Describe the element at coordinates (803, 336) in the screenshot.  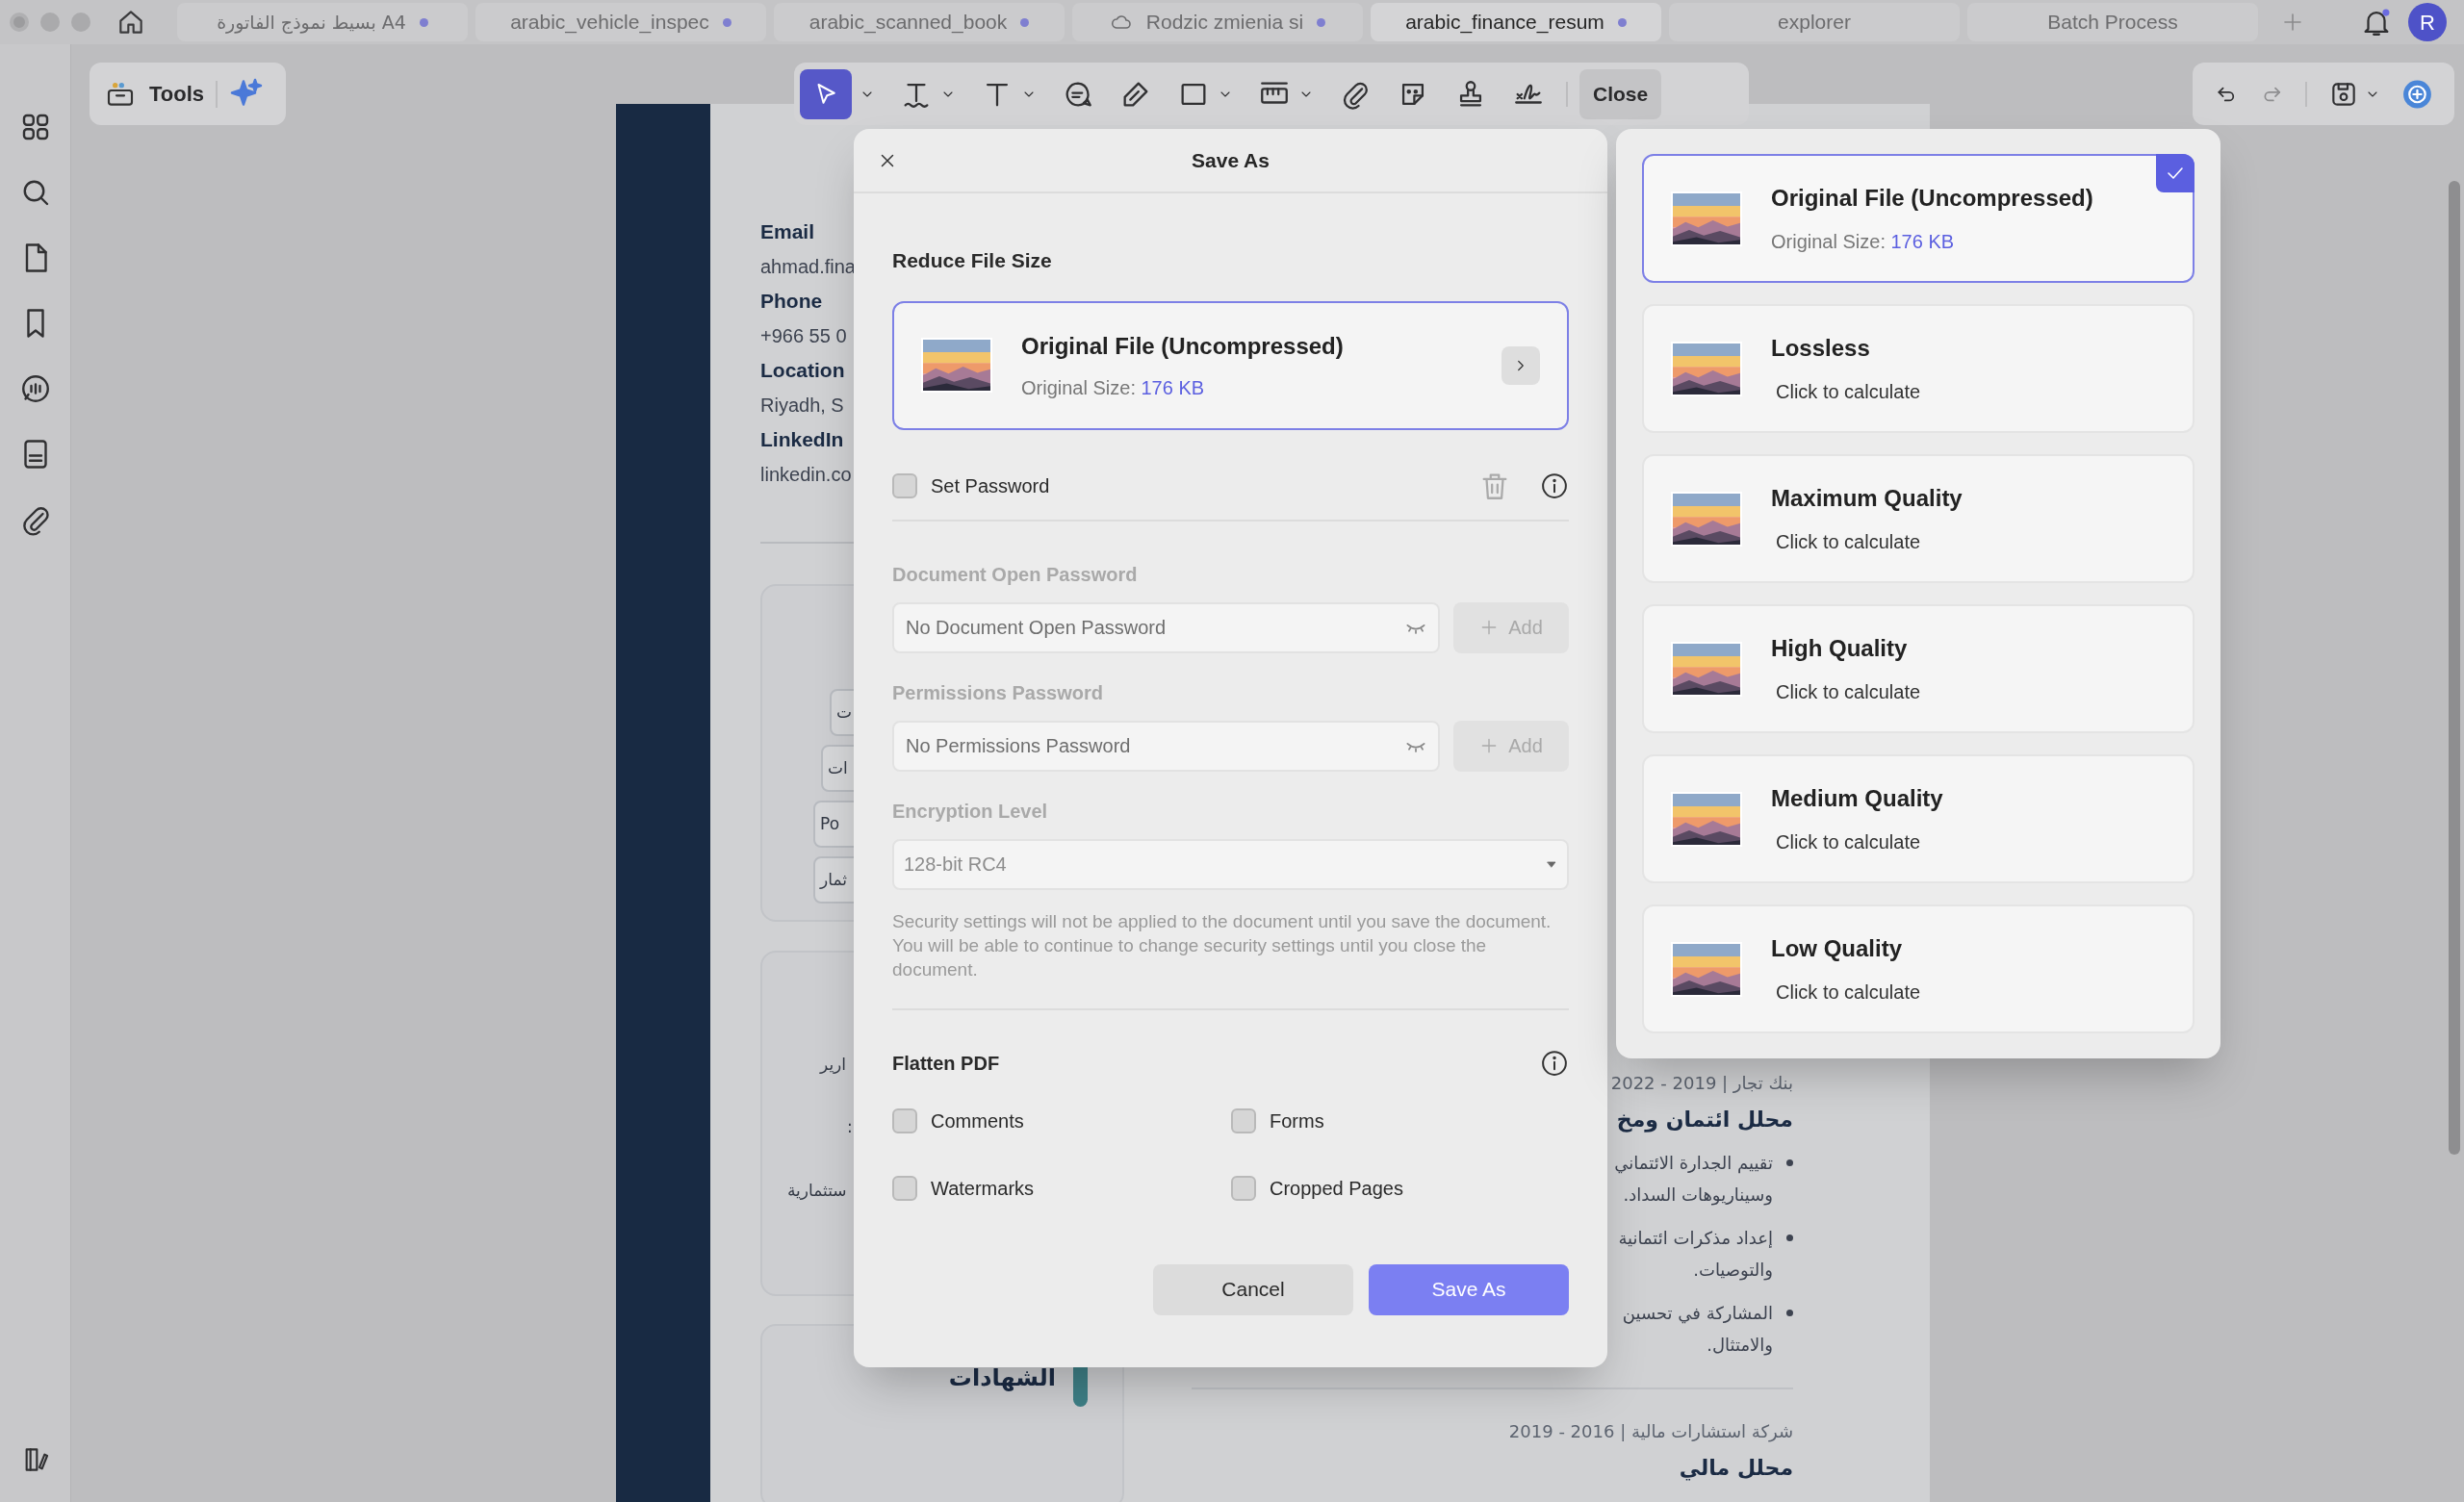
I see `contact-value: +966 55 0` at that location.